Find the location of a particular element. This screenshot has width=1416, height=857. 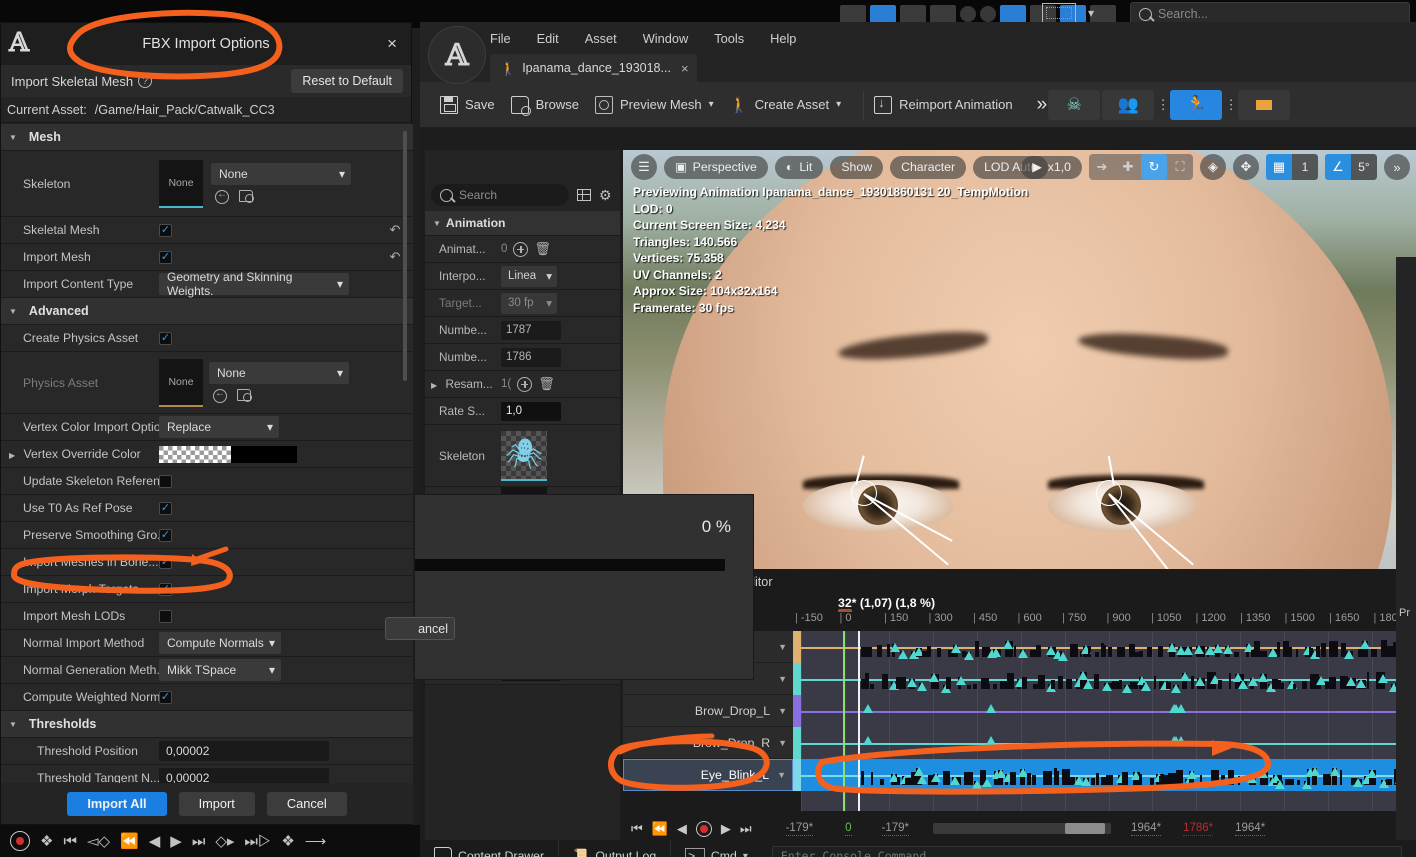

create-asset-button: 🚶 Create Asset ▾ is located at coordinates (791, 105).